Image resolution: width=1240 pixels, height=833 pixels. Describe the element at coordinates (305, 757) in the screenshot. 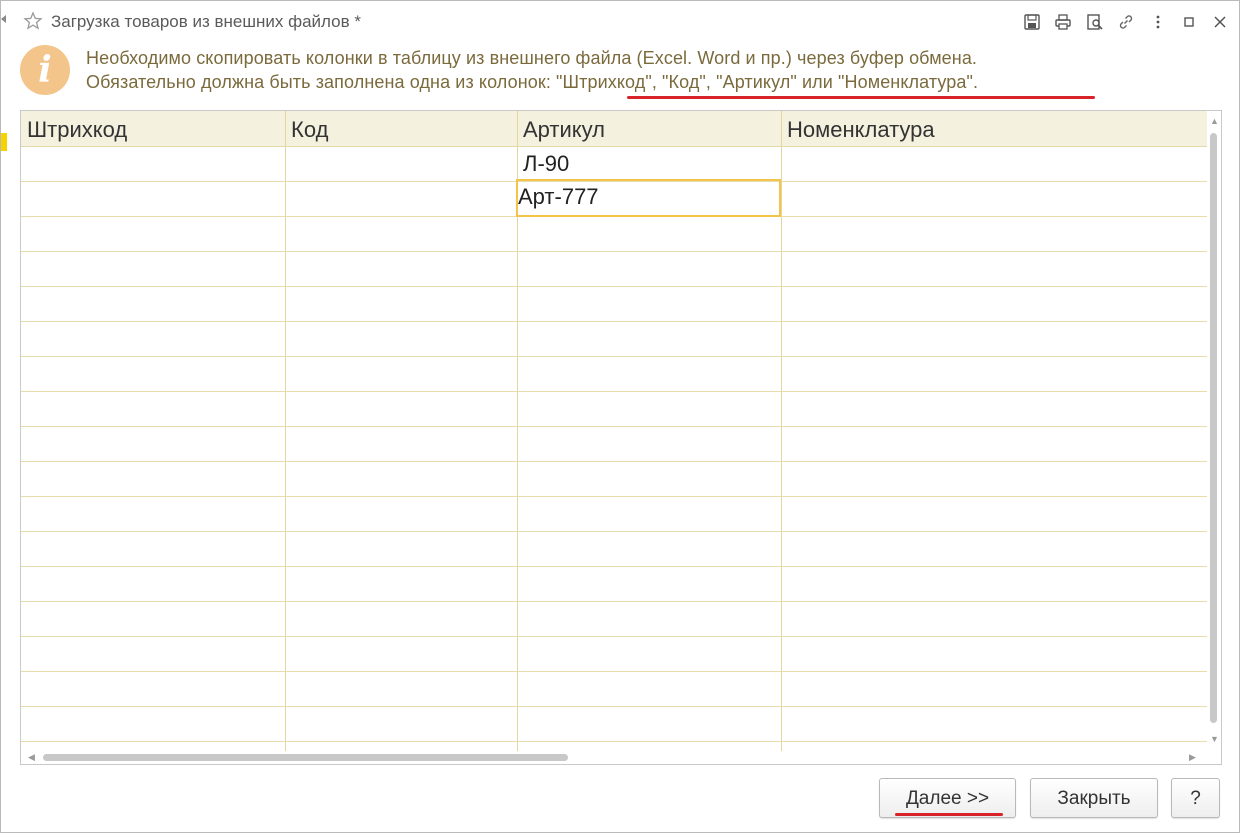

I see `horizontal-scroll-thumb` at that location.